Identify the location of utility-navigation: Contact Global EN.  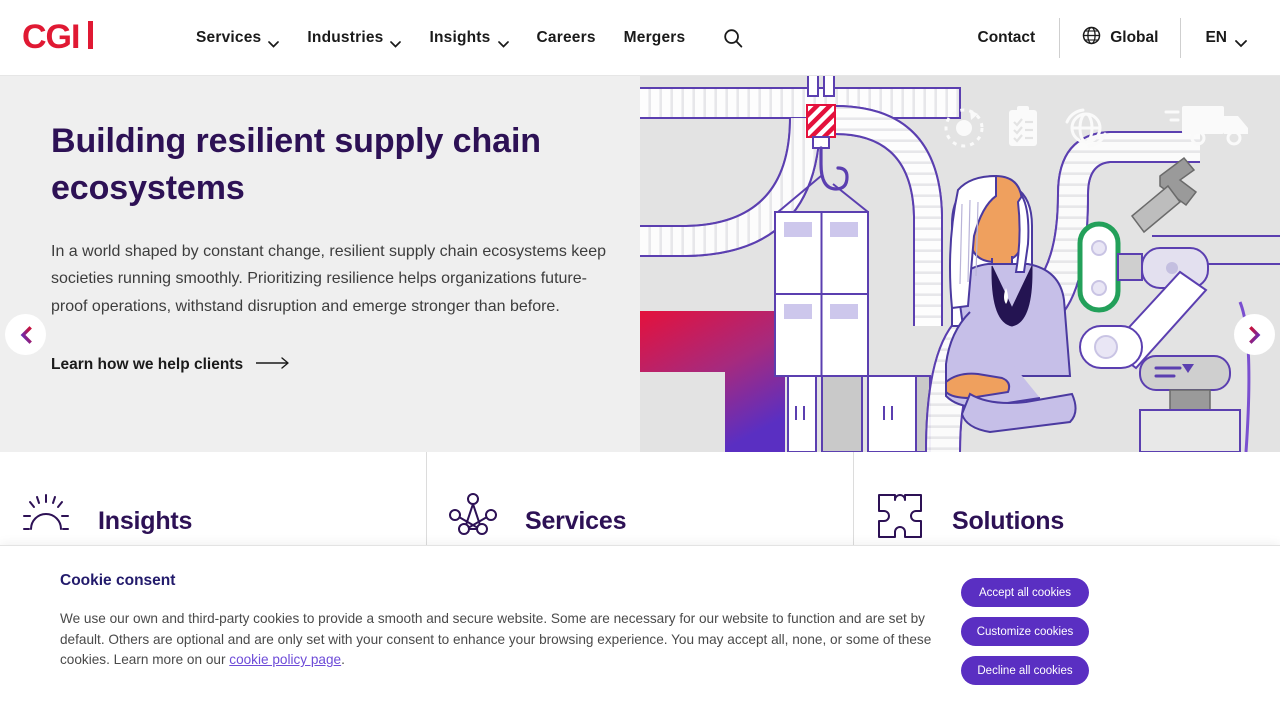
(1107, 37).